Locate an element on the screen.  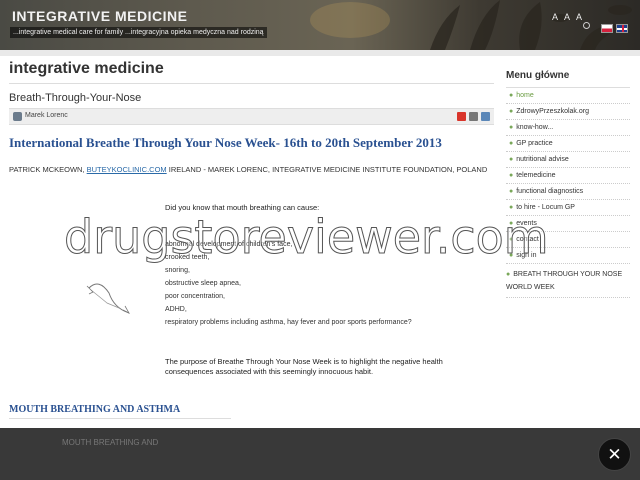
menu-title: Menu główne is located at coordinates (568, 79).